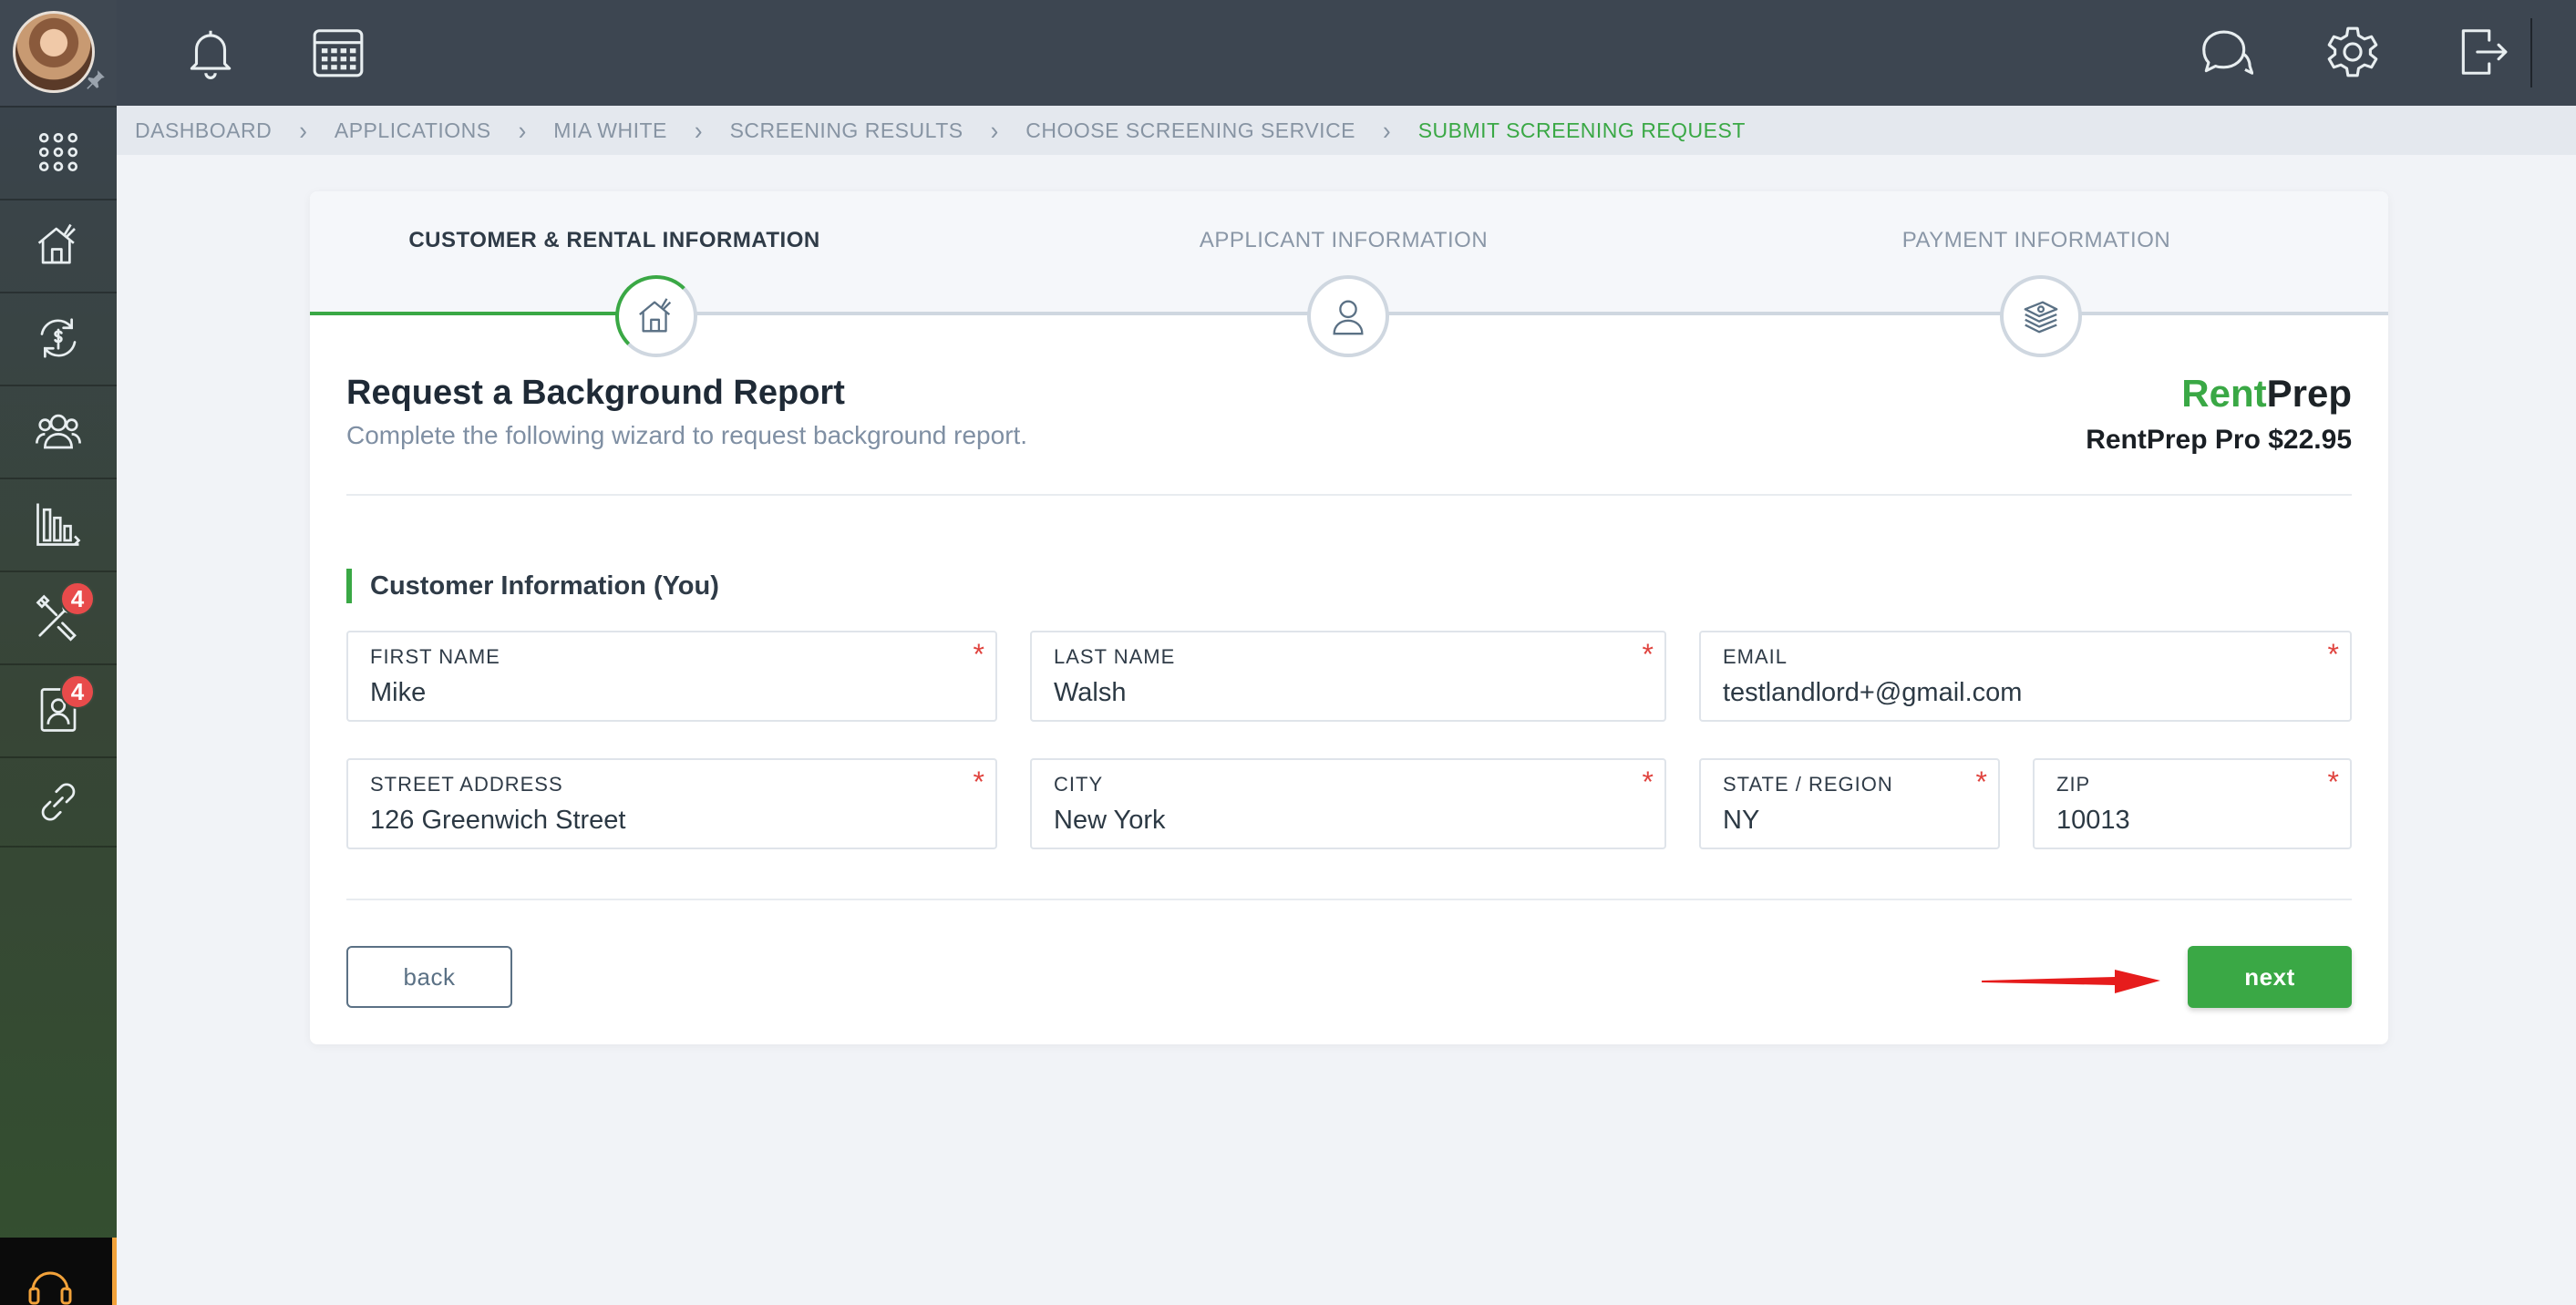  I want to click on zip-field: ZIP 10013 *, so click(2192, 803).